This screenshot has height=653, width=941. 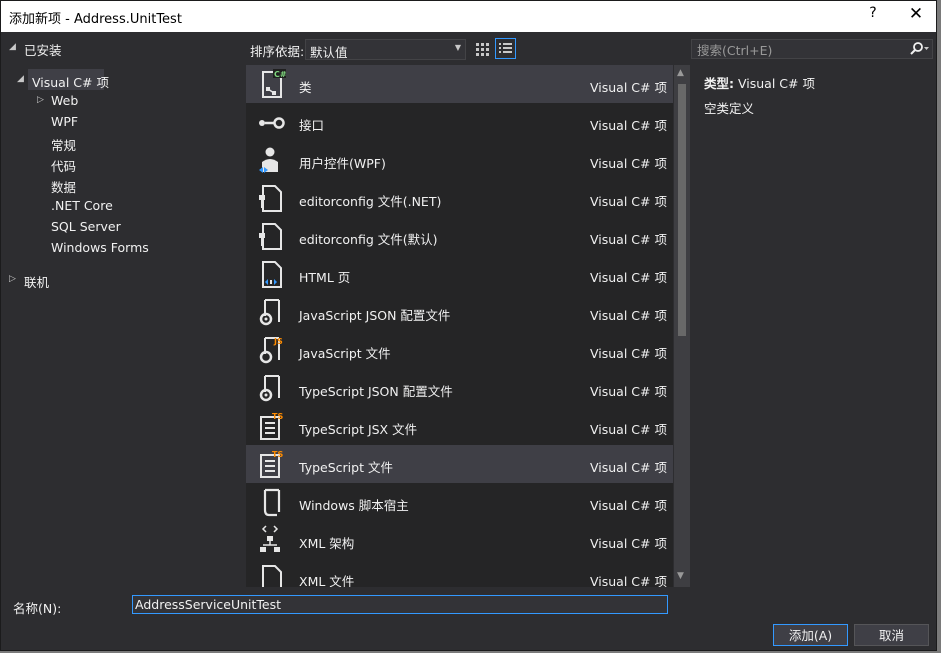 What do you see at coordinates (272, 502) in the screenshot?
I see `script-host-icon` at bounding box center [272, 502].